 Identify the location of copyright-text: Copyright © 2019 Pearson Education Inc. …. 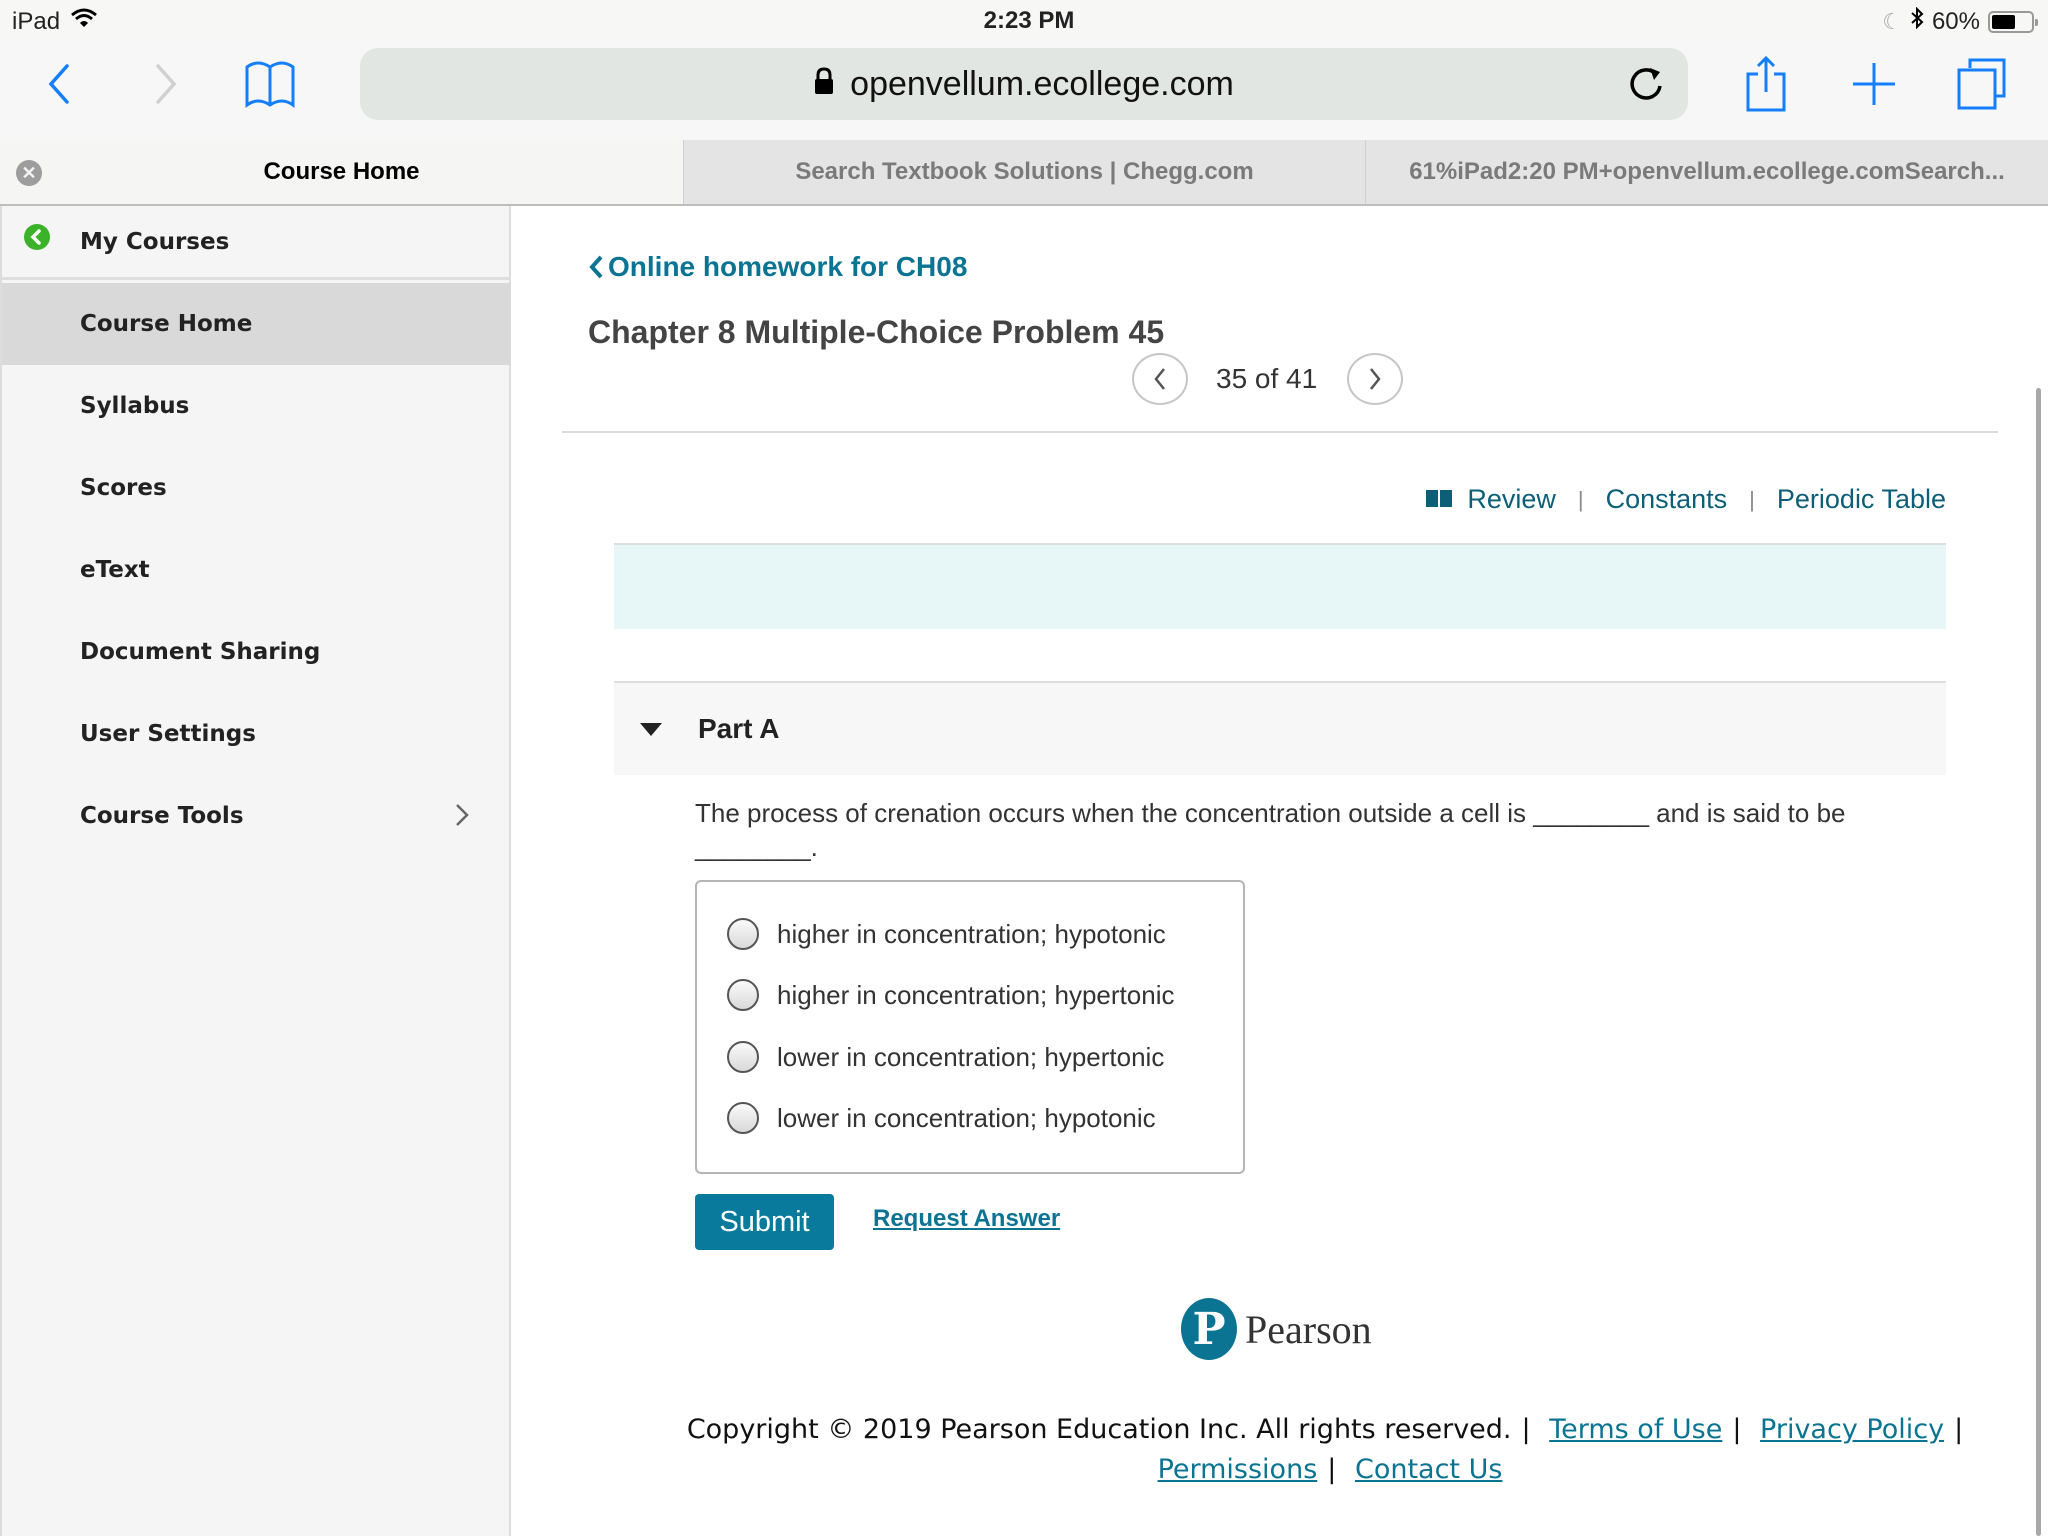
(1099, 1429).